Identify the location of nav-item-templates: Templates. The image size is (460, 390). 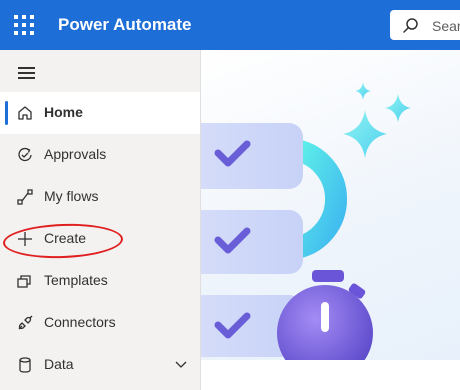
(100, 281).